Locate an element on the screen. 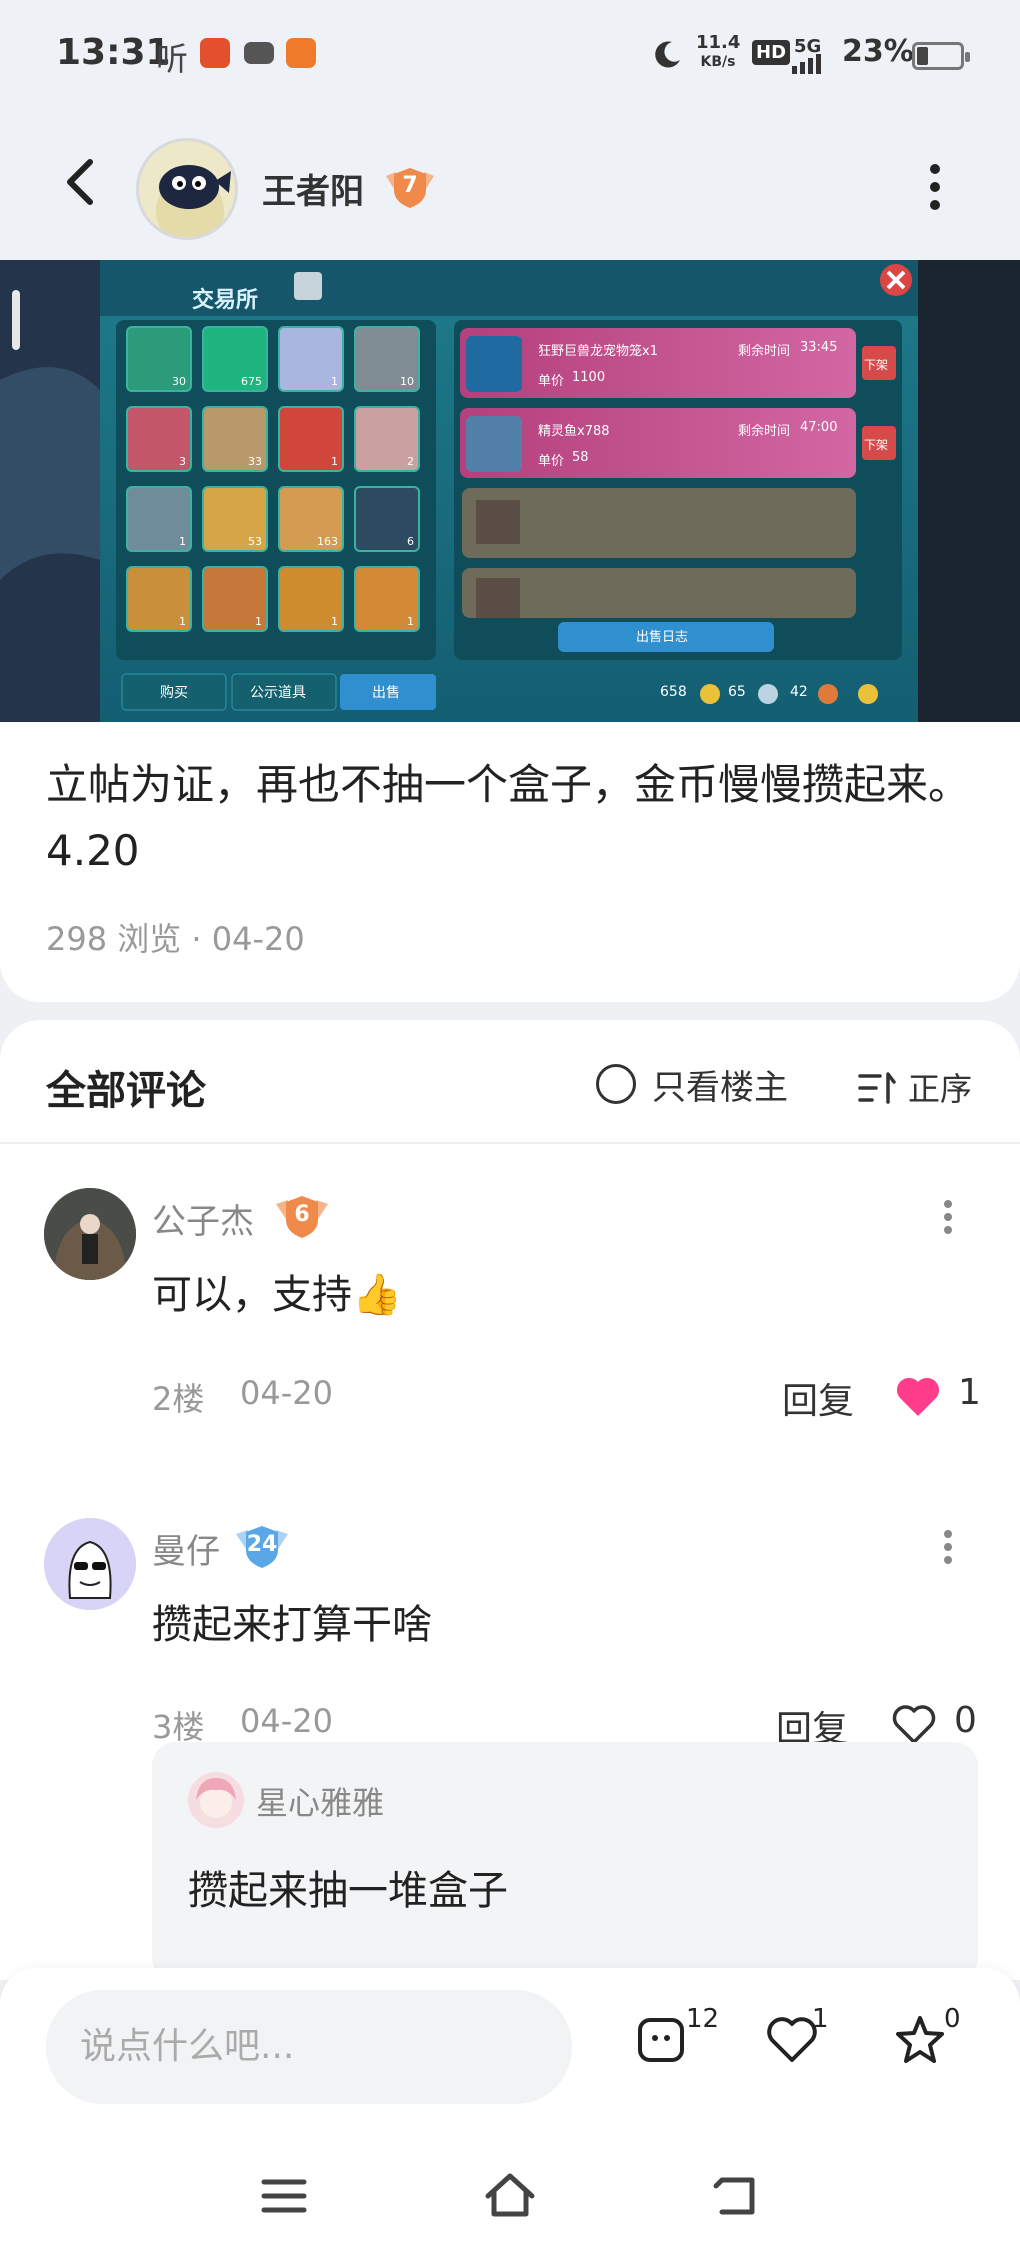 Image resolution: width=1020 pixels, height=2255 pixels. game-currency-gold: 658 is located at coordinates (673, 692).